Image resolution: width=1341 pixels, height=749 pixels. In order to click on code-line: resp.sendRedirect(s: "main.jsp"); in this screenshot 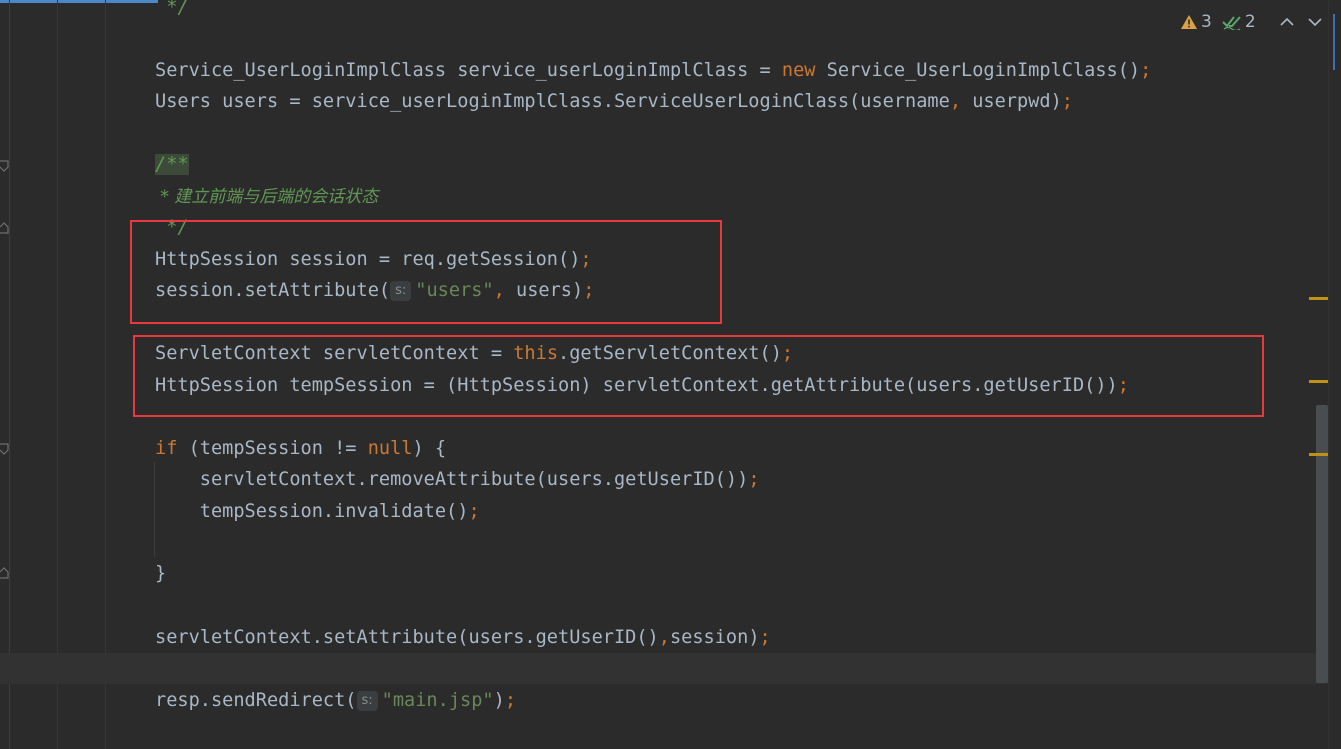, I will do `click(335, 700)`.